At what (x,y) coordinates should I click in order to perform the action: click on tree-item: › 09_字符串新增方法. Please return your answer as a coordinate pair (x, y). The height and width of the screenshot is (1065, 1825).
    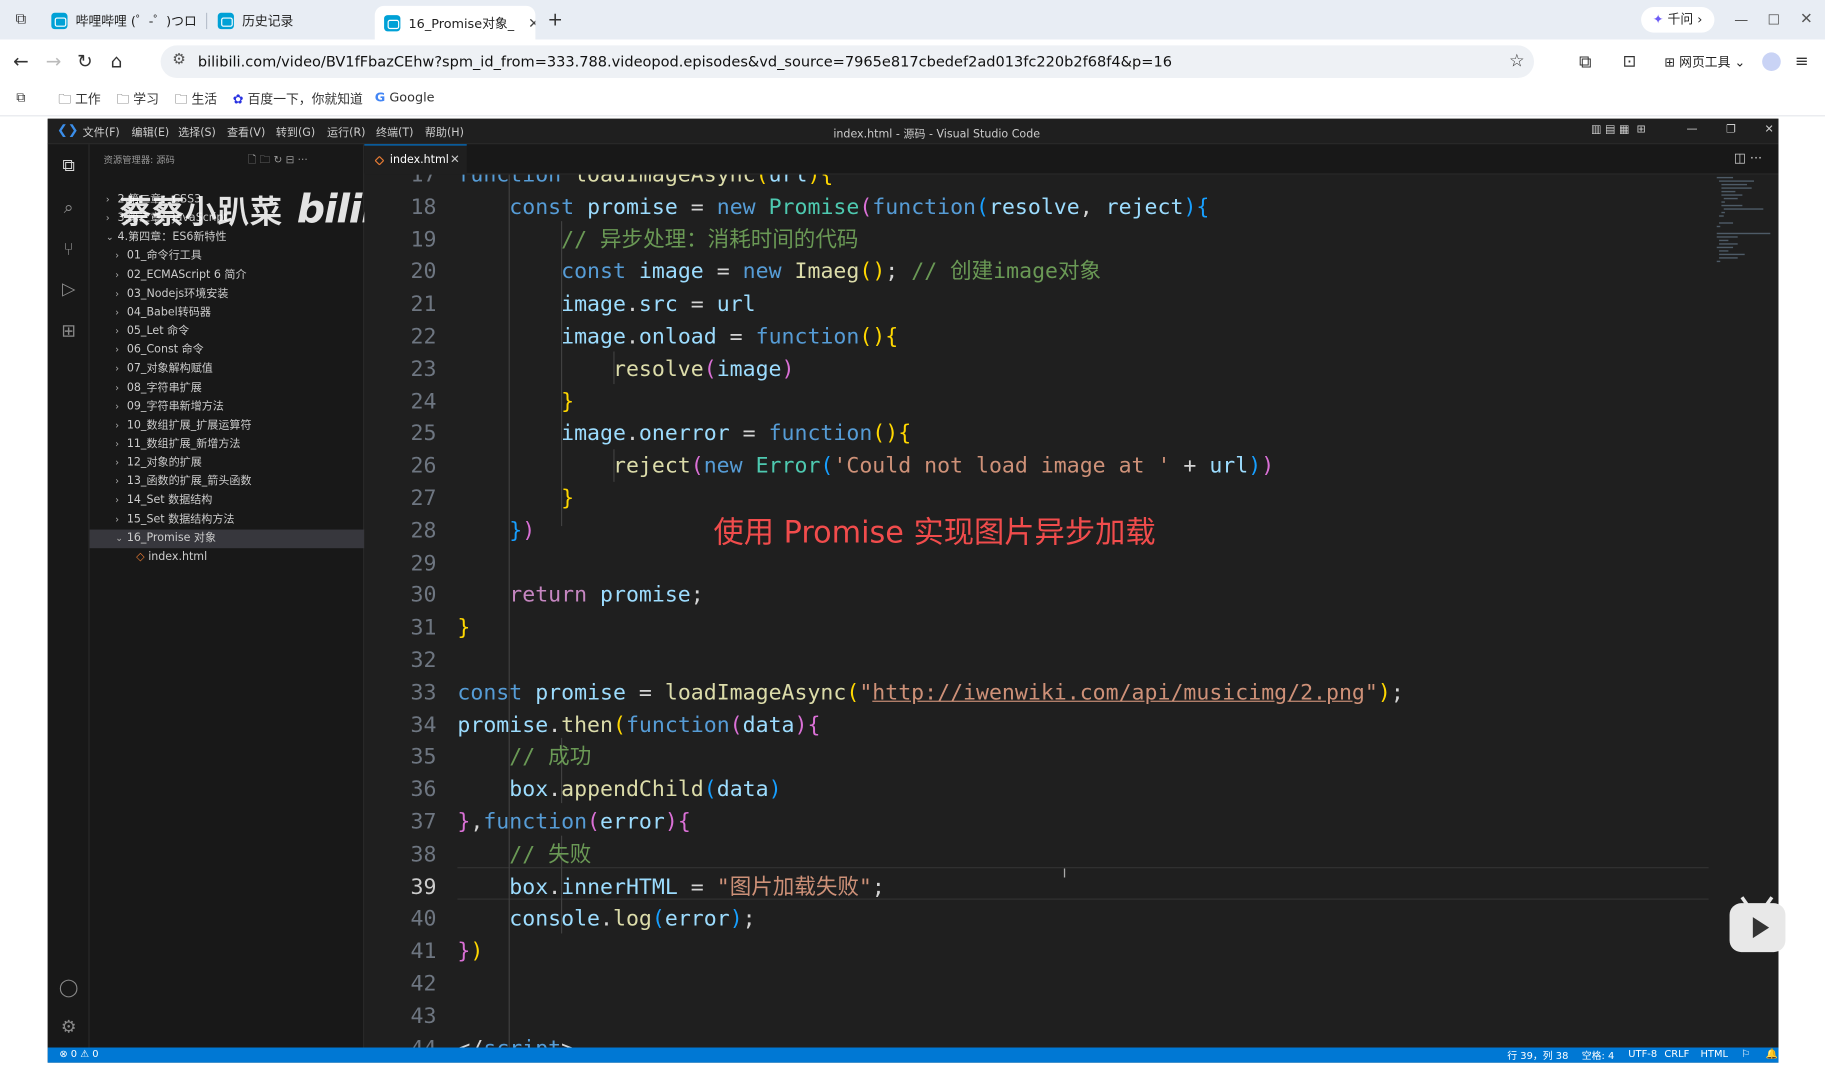
    Looking at the image, I should click on (227, 407).